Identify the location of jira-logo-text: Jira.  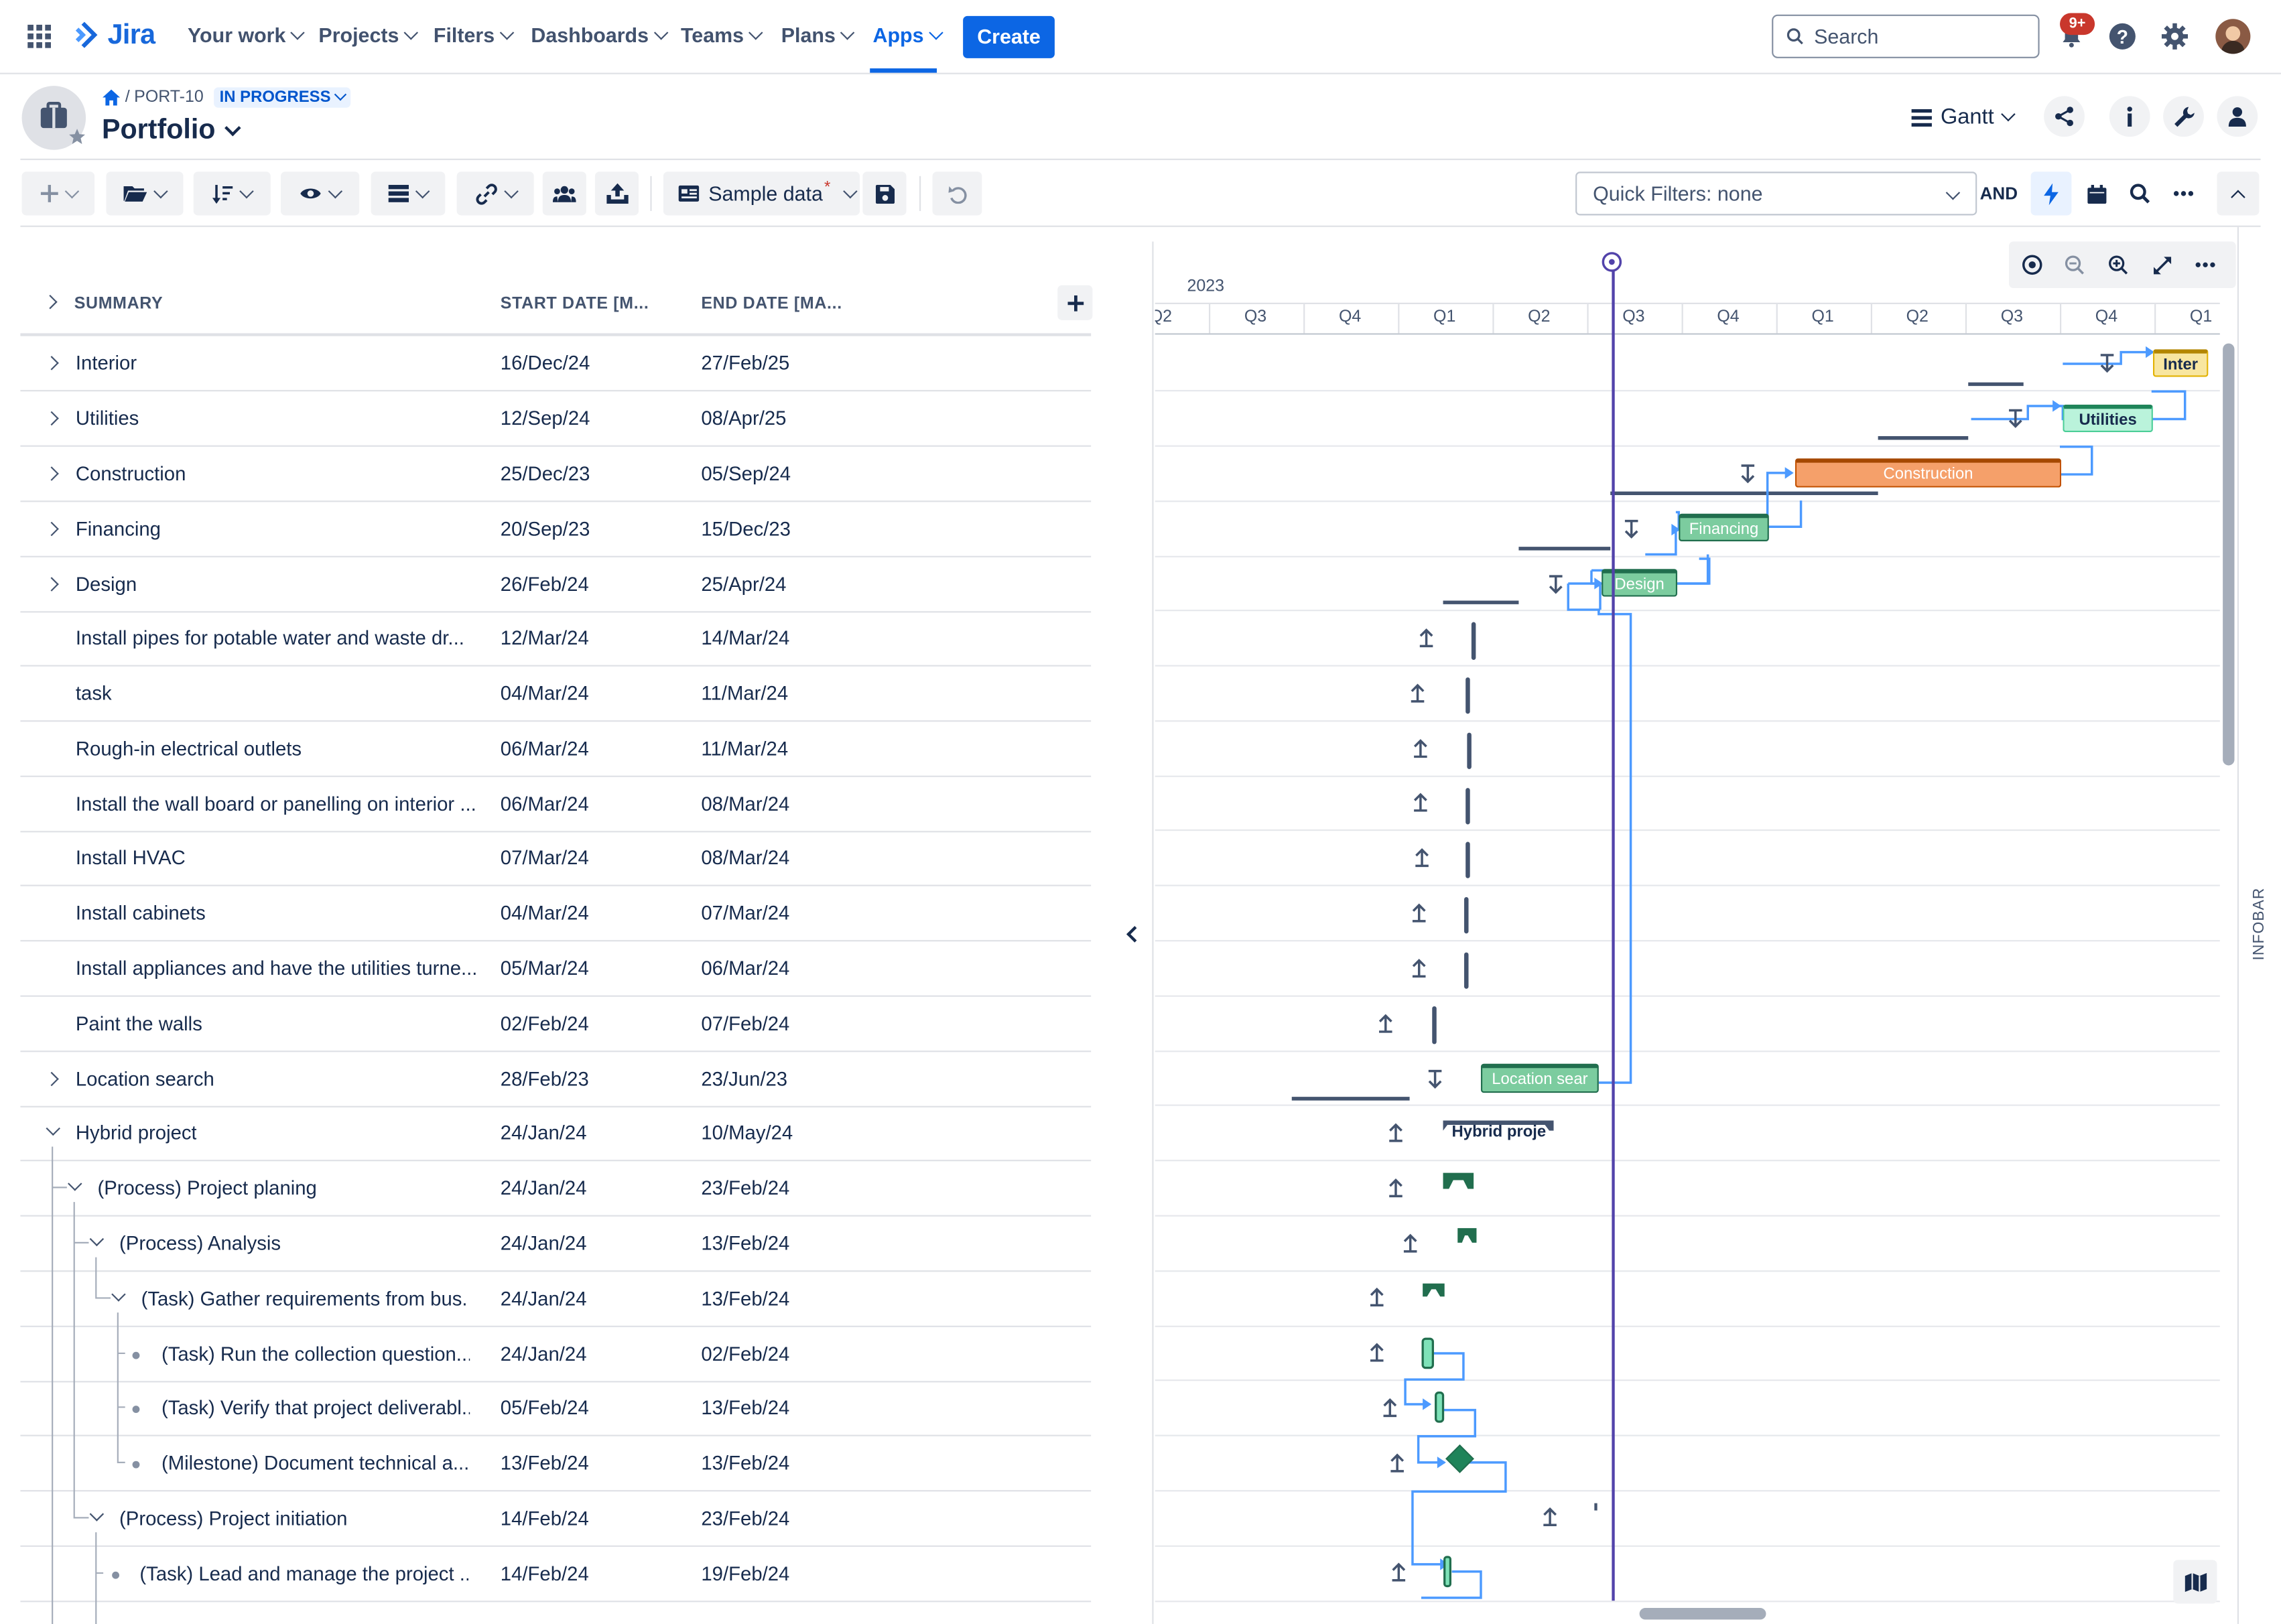
(131, 36).